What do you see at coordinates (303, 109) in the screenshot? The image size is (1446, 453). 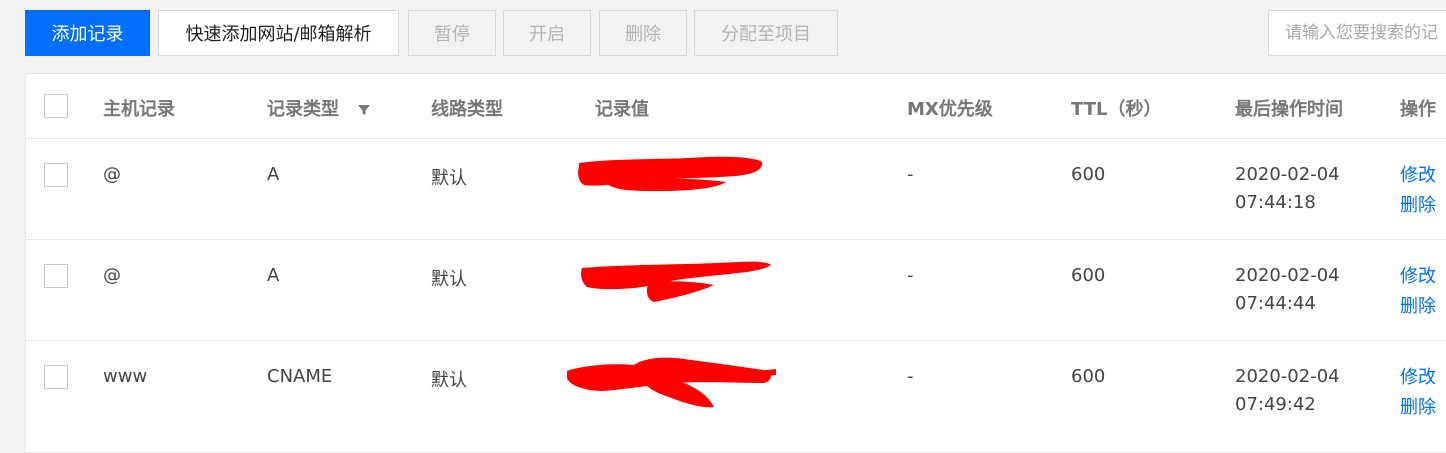 I see `header-type-label: 记录类型` at bounding box center [303, 109].